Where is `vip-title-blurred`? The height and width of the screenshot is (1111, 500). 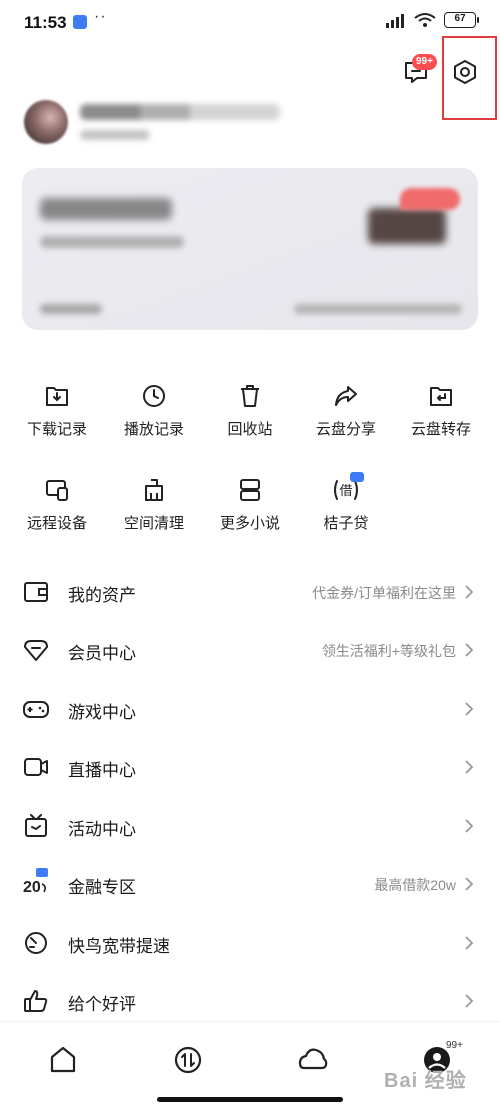
vip-title-blurred is located at coordinates (106, 209).